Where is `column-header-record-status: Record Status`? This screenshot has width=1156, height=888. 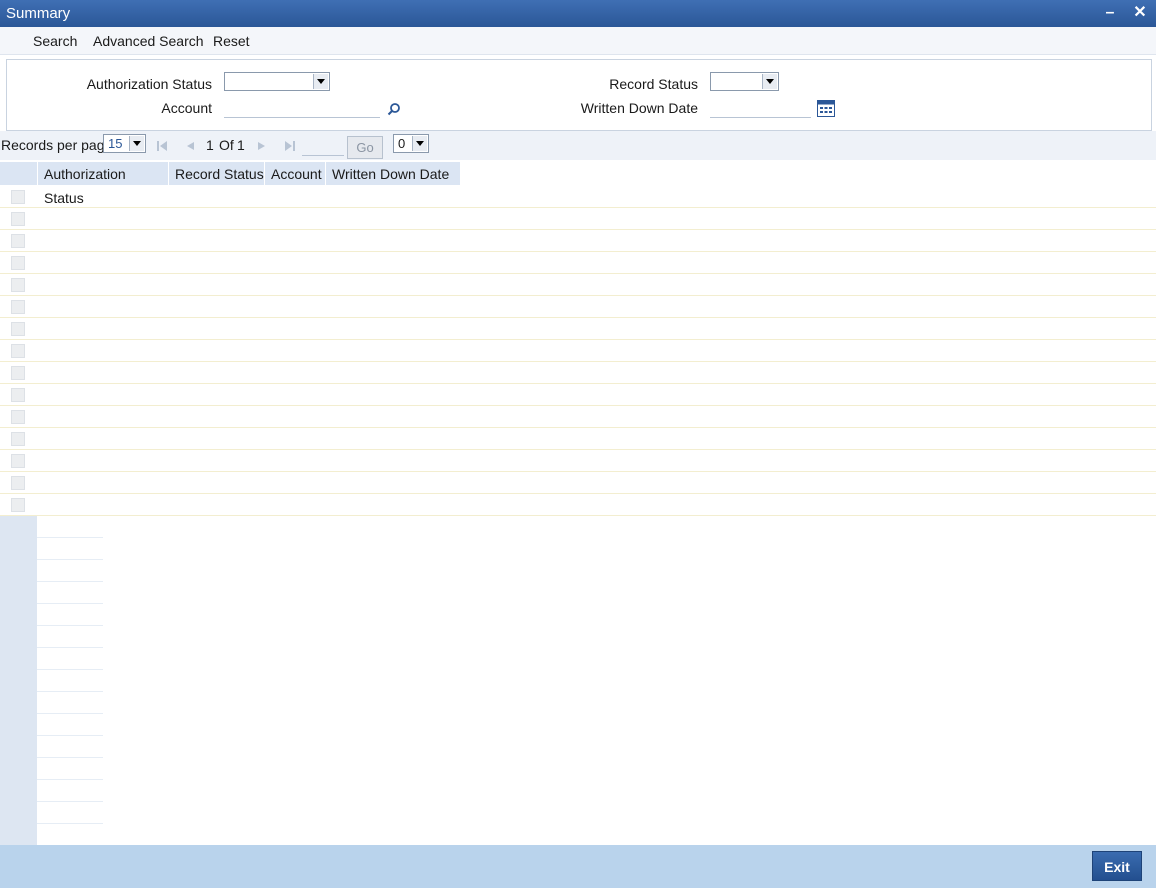
column-header-record-status: Record Status is located at coordinates (217, 173).